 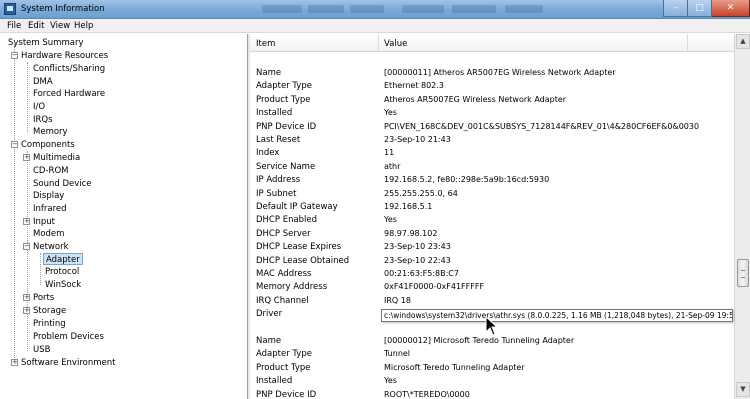 I want to click on tree-item-hardware-resources: Hardware Resources, so click(x=64, y=56).